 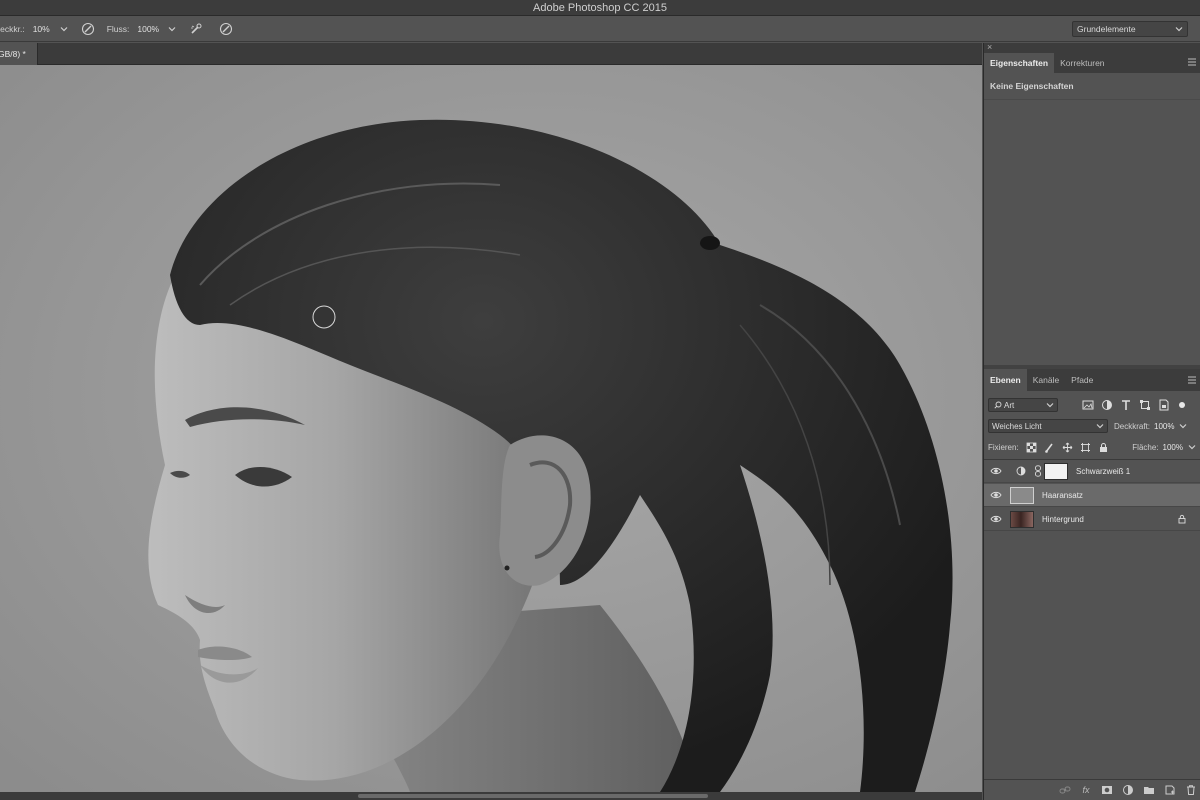 I want to click on layer-opacity-field: 100%, so click(x=1164, y=426).